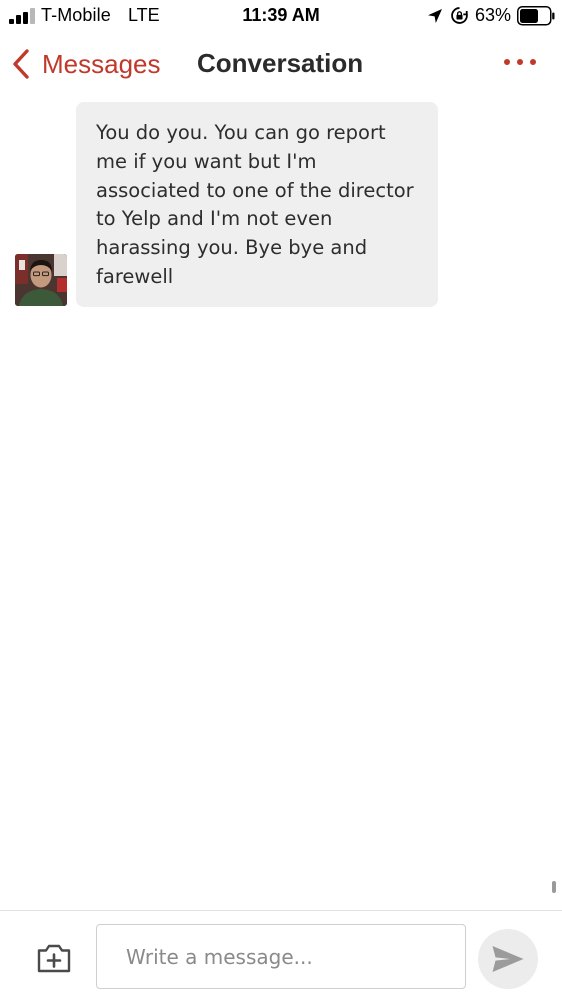 Image resolution: width=562 pixels, height=1000 pixels. I want to click on avatar, so click(41, 280).